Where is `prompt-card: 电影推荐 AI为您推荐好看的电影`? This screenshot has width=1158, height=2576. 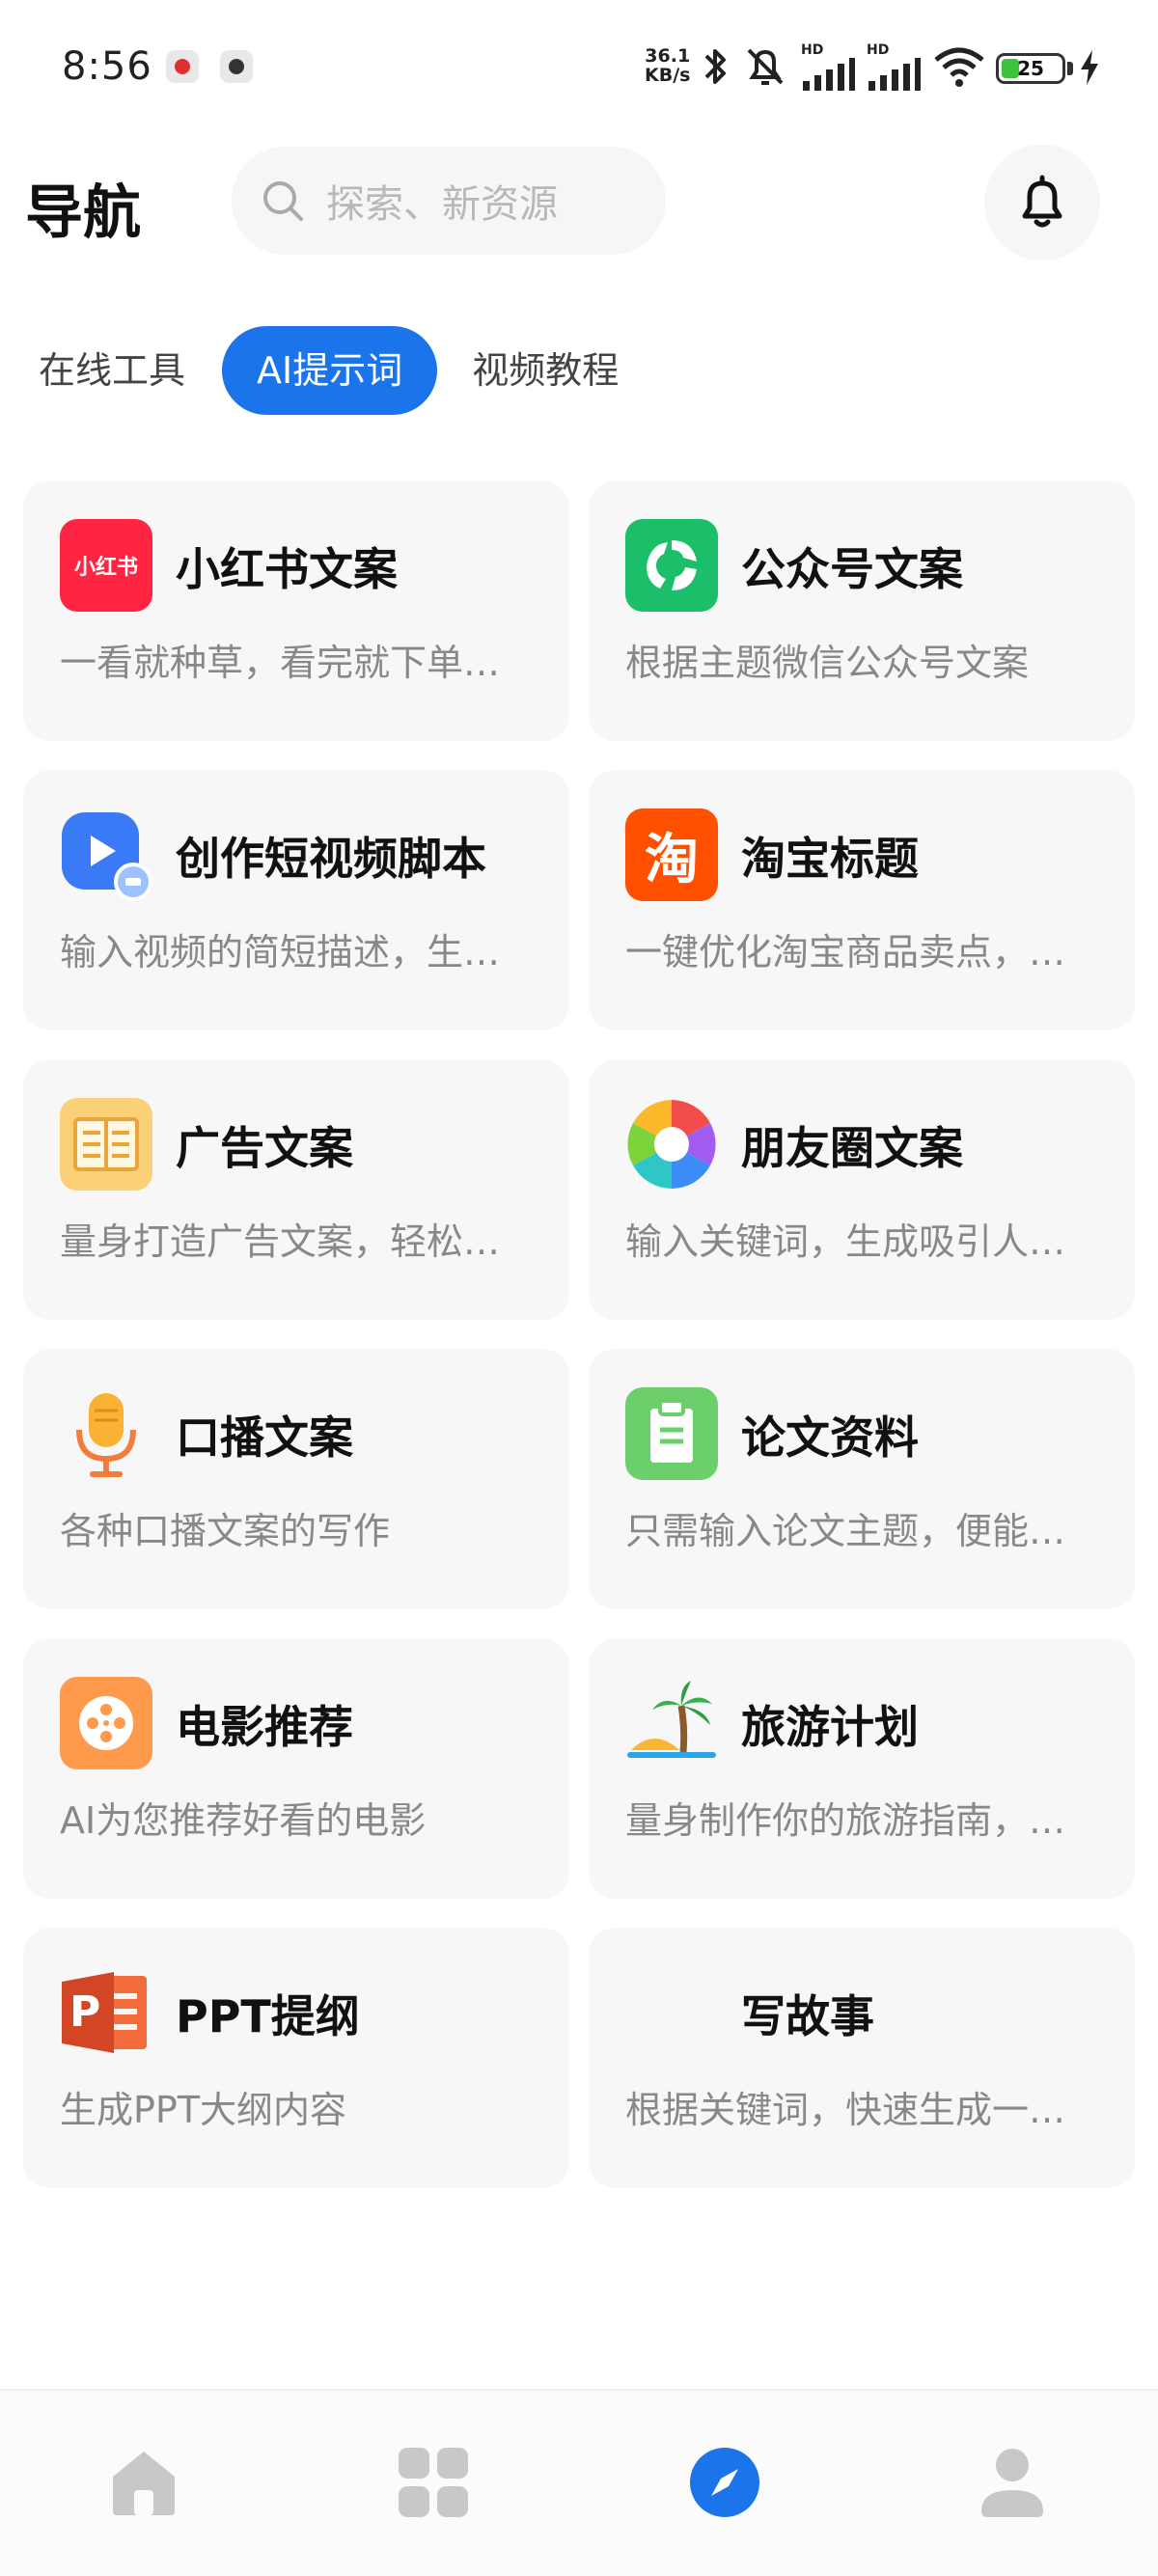 prompt-card: 电影推荐 AI为您推荐好看的电影 is located at coordinates (296, 1769).